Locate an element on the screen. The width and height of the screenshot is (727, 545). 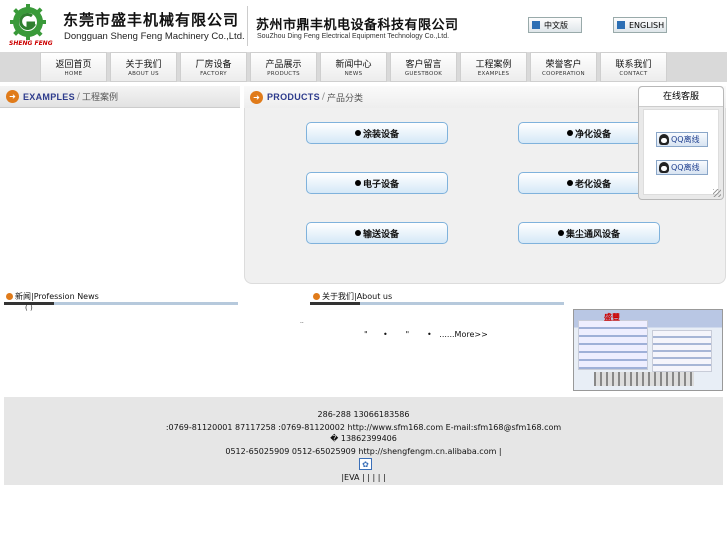
nav-label-en: CONTACT is located at coordinates (633, 74).